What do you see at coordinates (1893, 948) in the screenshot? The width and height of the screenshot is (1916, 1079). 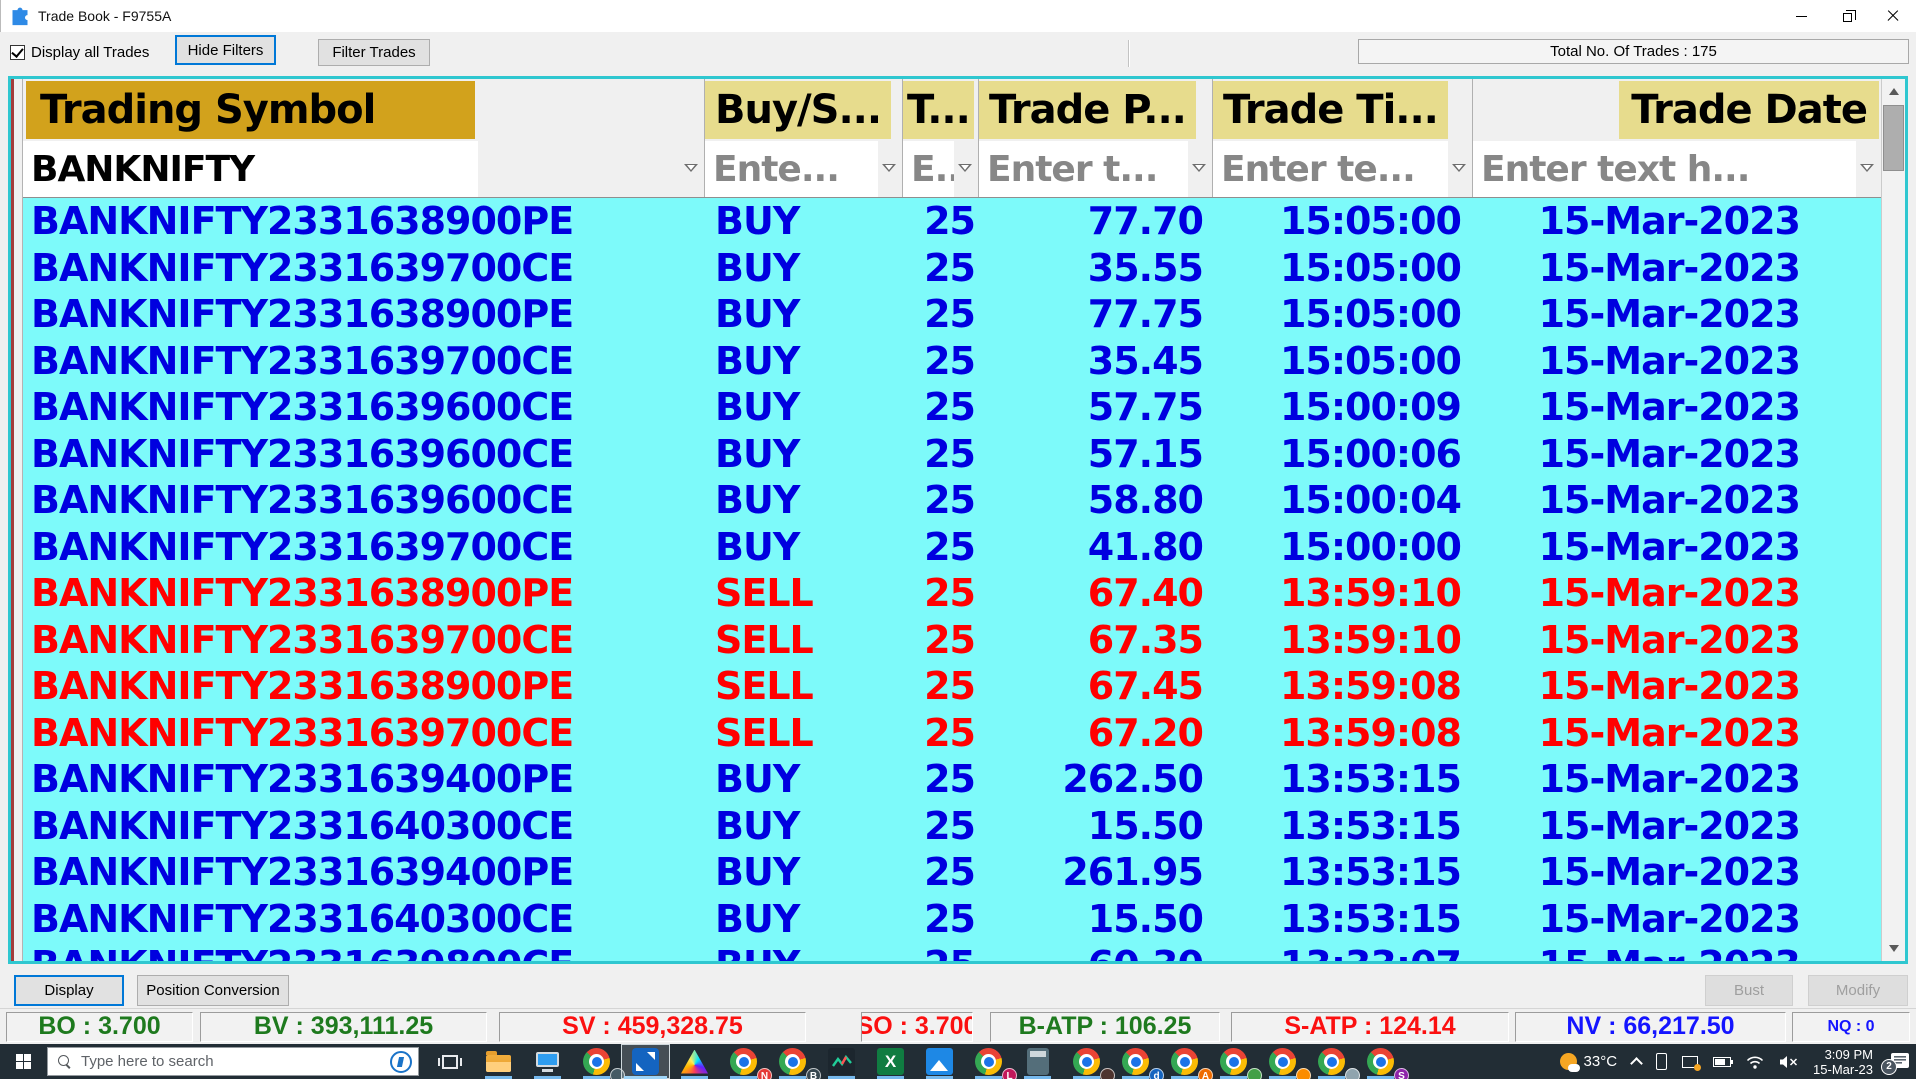 I see `scroll-down-button` at bounding box center [1893, 948].